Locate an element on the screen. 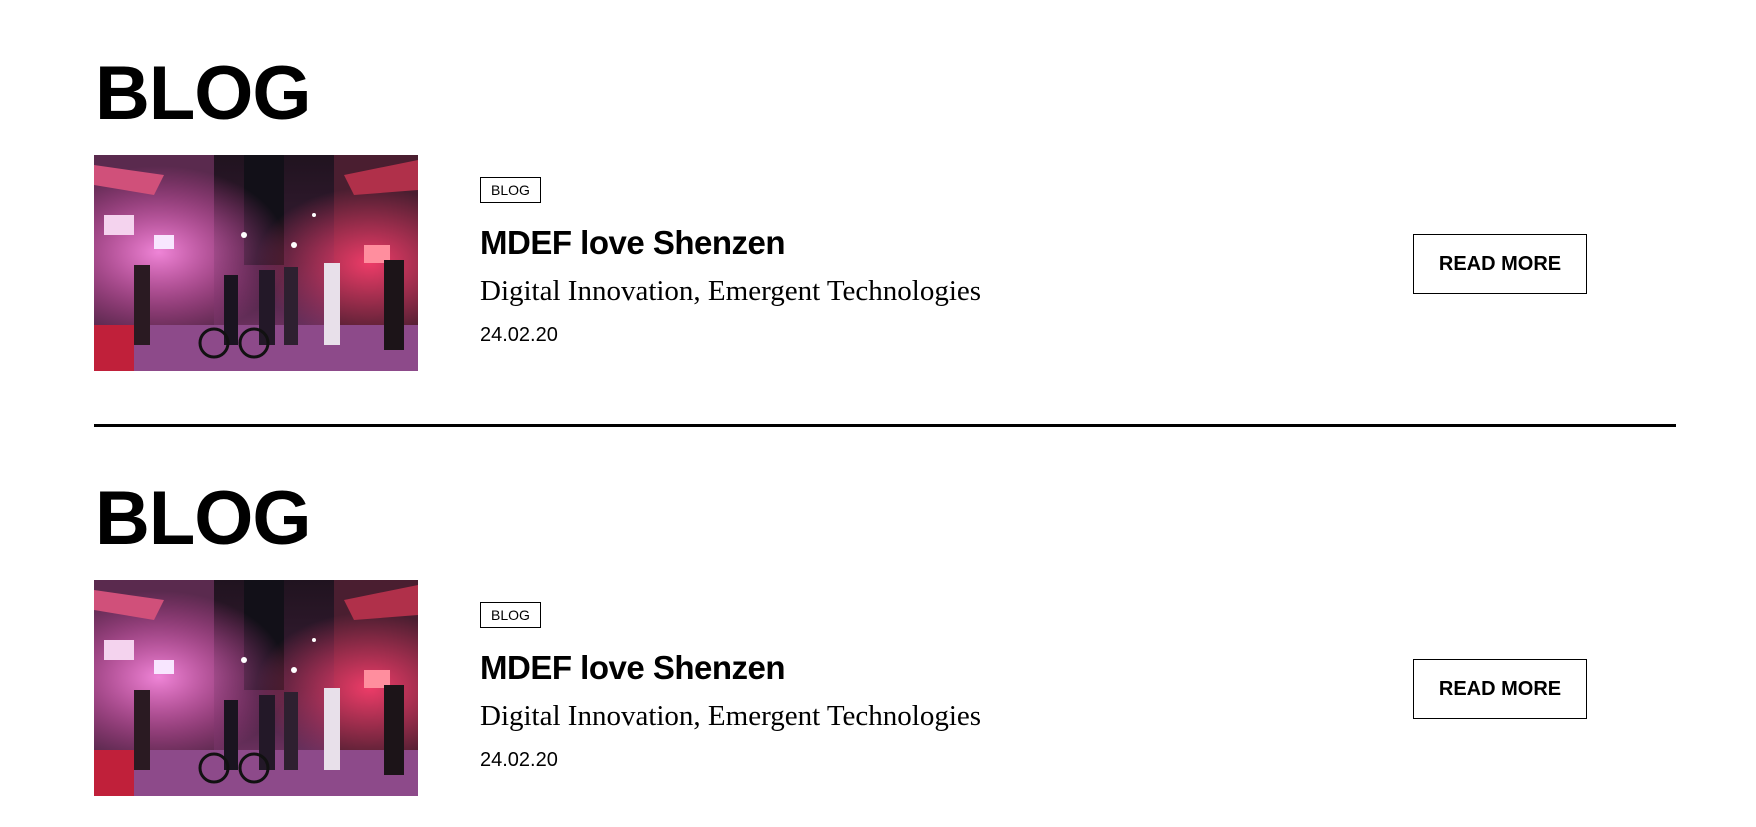 The image size is (1756, 827). section-divider is located at coordinates (885, 425).